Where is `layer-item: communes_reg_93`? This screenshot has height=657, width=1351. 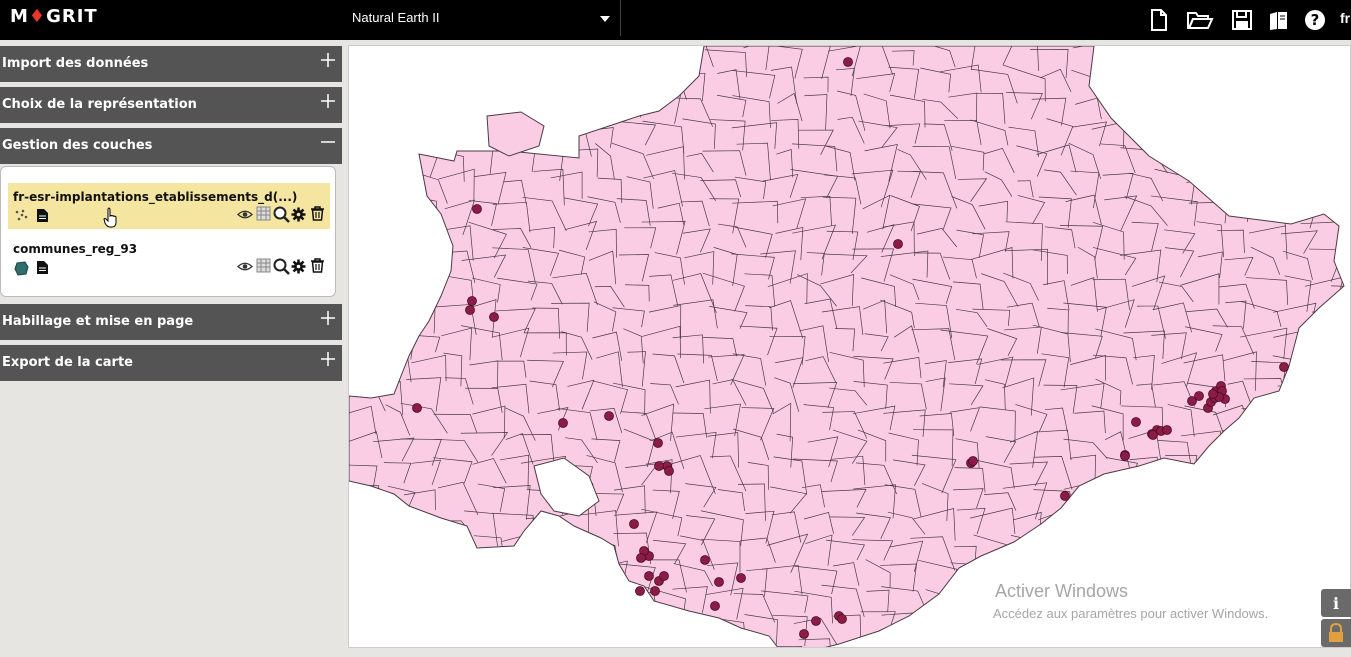 layer-item: communes_reg_93 is located at coordinates (169, 258).